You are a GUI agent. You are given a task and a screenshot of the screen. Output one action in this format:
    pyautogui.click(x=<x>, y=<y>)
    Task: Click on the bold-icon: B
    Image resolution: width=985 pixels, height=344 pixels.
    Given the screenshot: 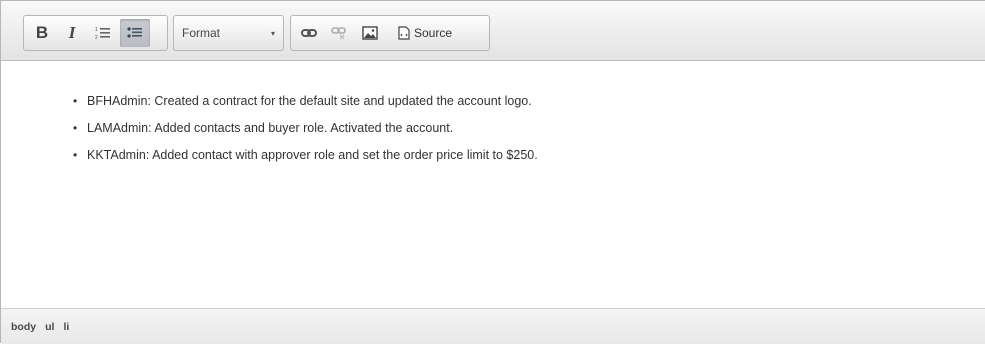 What is the action you would take?
    pyautogui.click(x=42, y=32)
    